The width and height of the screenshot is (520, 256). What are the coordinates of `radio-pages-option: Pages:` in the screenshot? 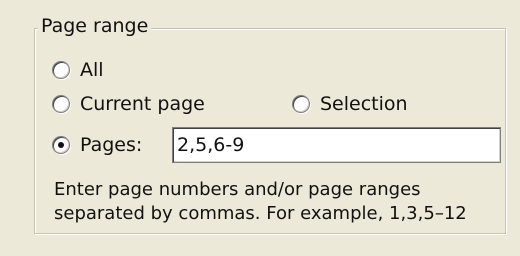 It's located at (97, 145).